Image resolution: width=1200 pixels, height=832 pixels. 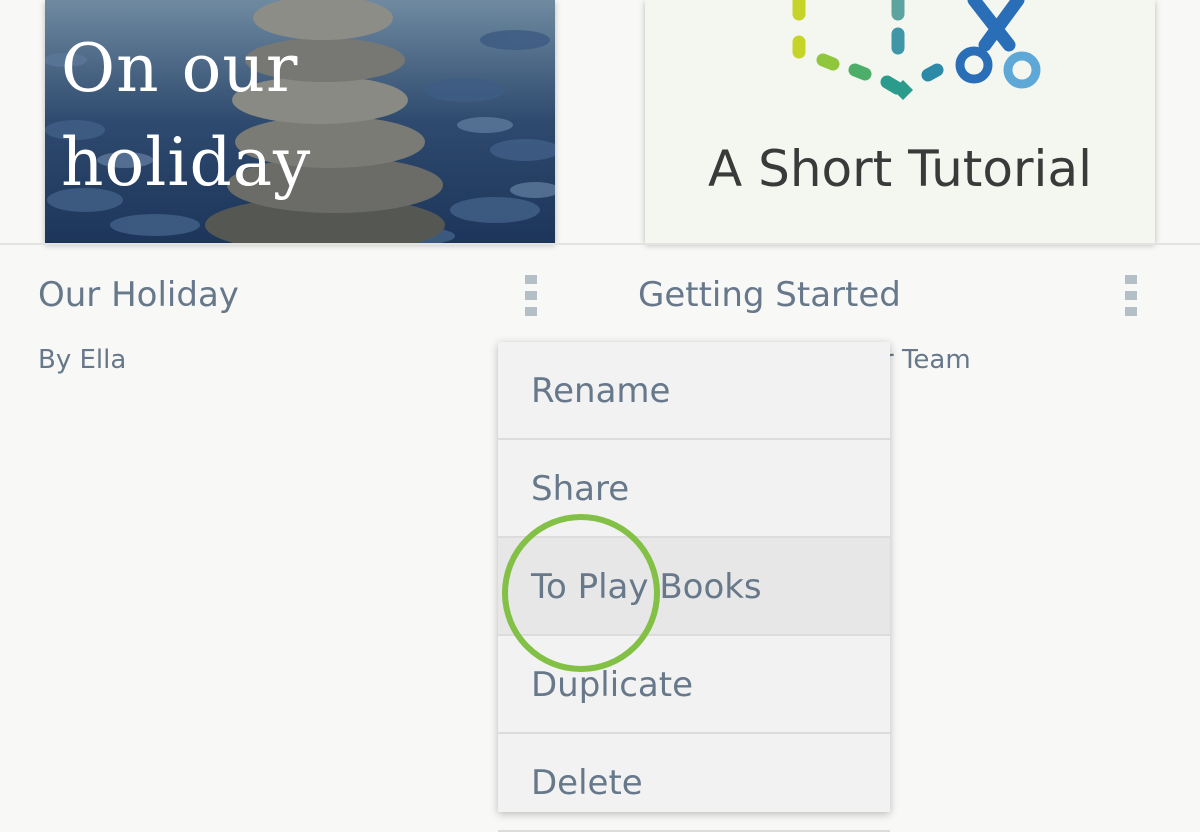 I want to click on menu-item-to-play-books: To Play Books, so click(x=694, y=587).